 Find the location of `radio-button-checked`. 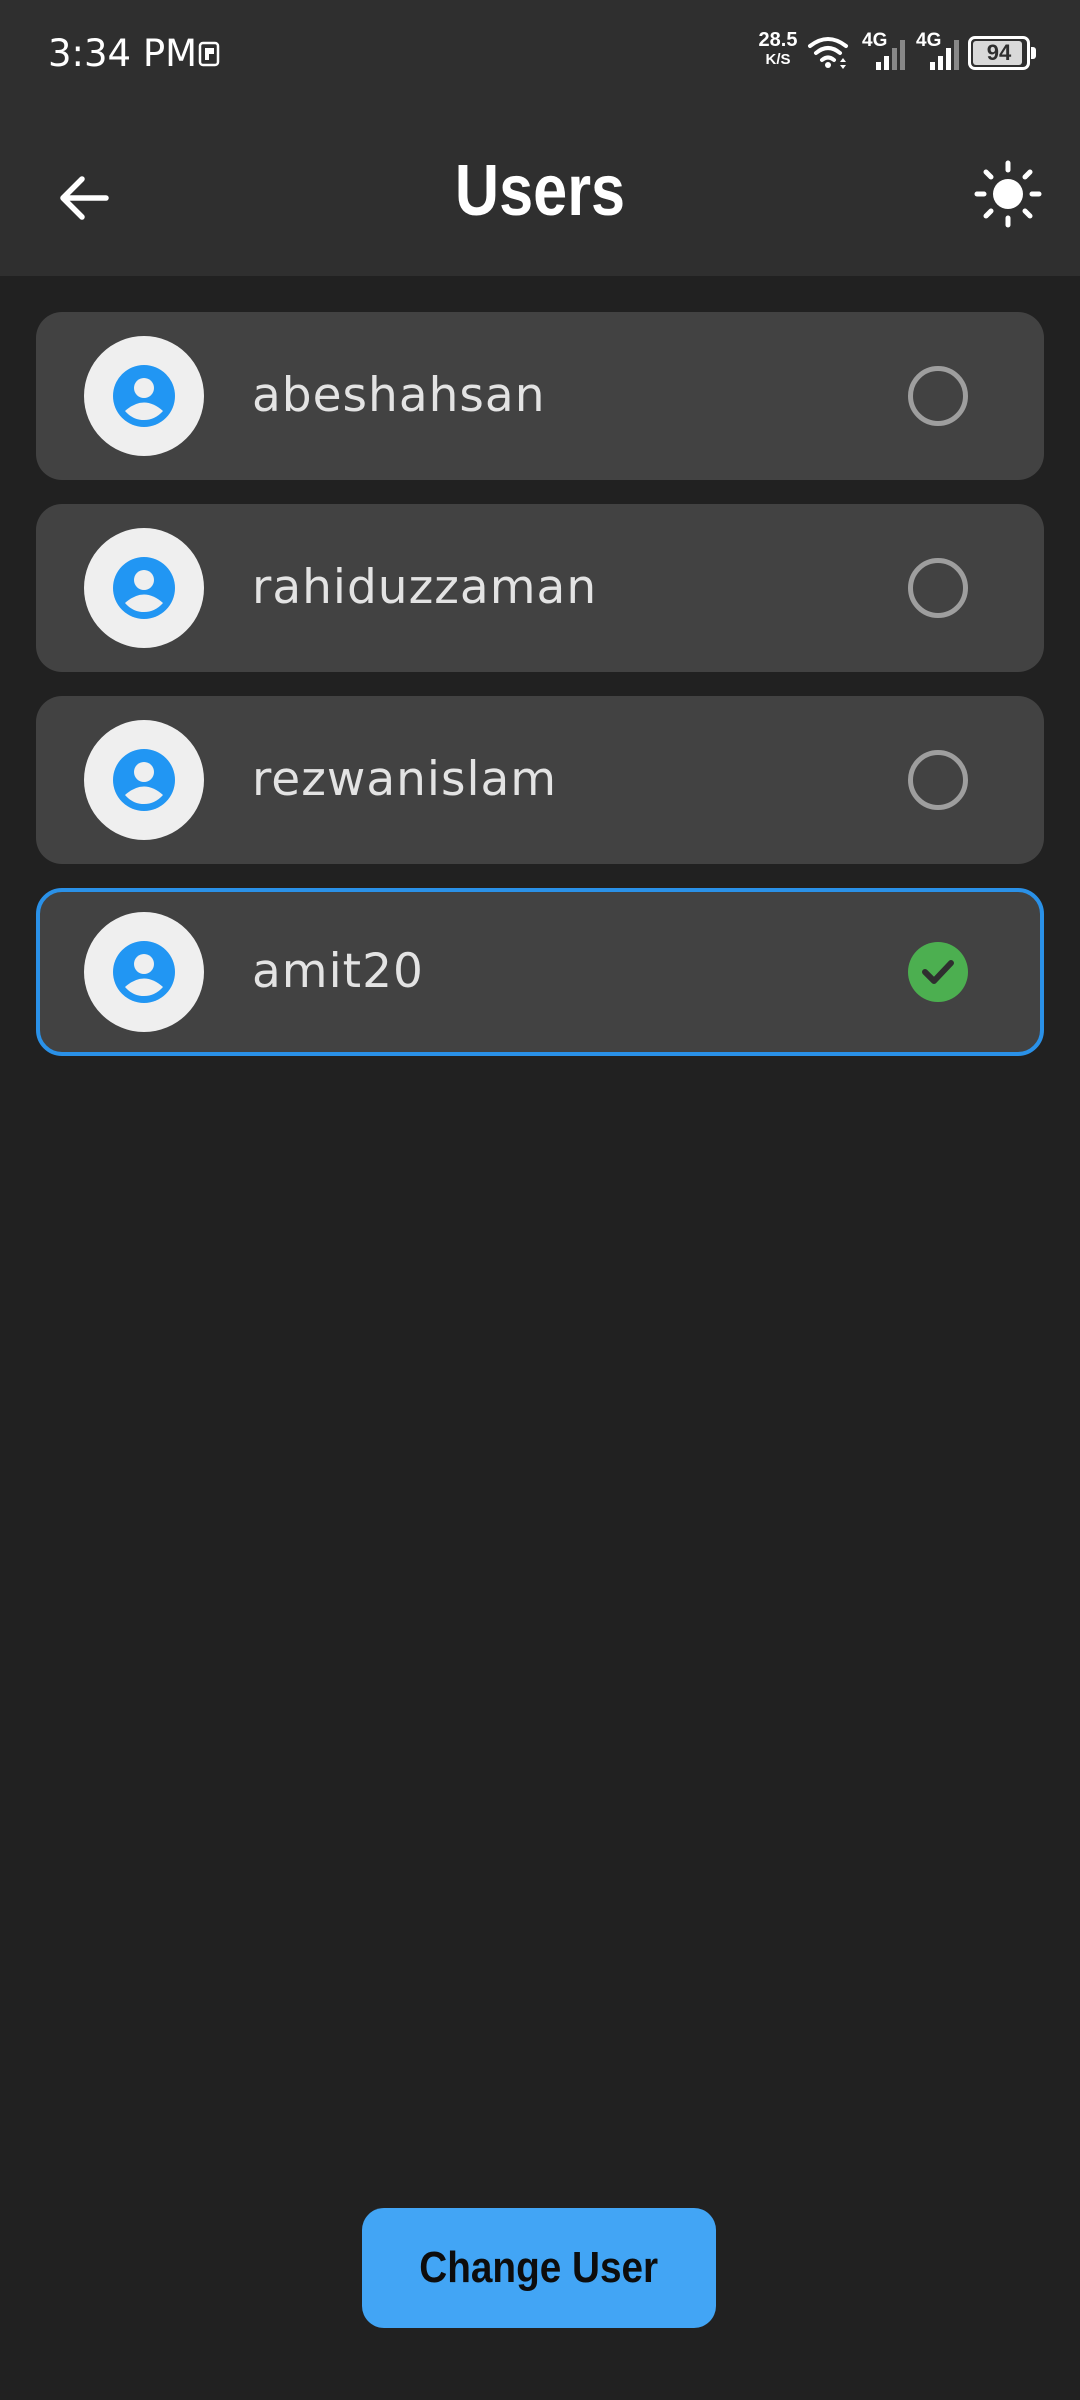

radio-button-checked is located at coordinates (938, 972).